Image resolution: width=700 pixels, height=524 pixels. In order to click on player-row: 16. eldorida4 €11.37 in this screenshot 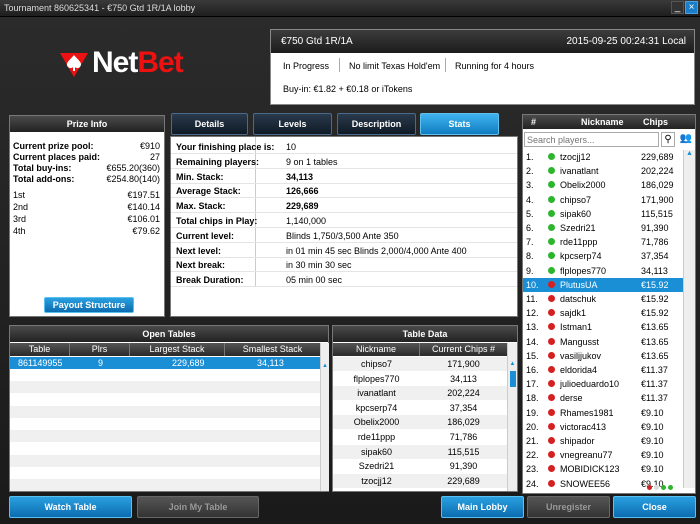, I will do `click(603, 370)`.